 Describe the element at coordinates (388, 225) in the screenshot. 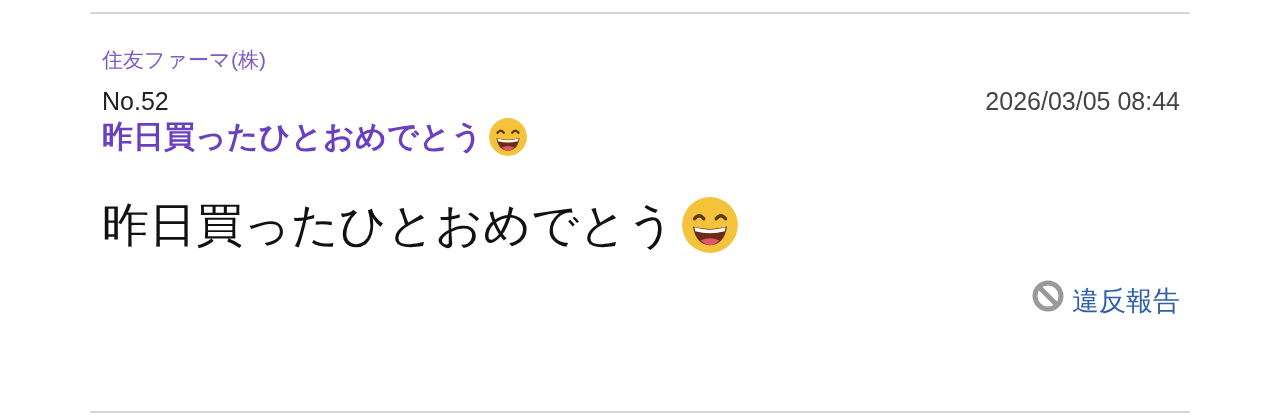

I see `post-body: 昨日買ったひとおめでとう` at that location.